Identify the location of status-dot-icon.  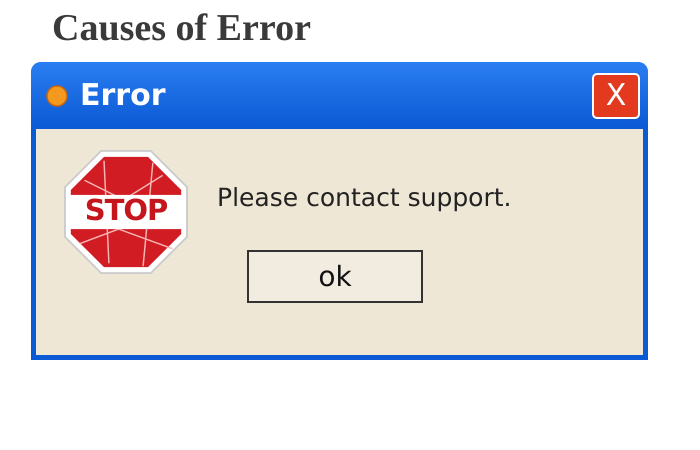
(57, 95).